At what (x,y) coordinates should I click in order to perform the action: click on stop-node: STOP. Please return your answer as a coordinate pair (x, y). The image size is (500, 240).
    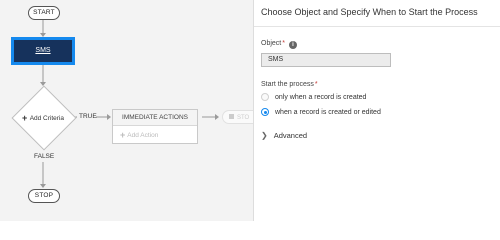
    Looking at the image, I should click on (44, 196).